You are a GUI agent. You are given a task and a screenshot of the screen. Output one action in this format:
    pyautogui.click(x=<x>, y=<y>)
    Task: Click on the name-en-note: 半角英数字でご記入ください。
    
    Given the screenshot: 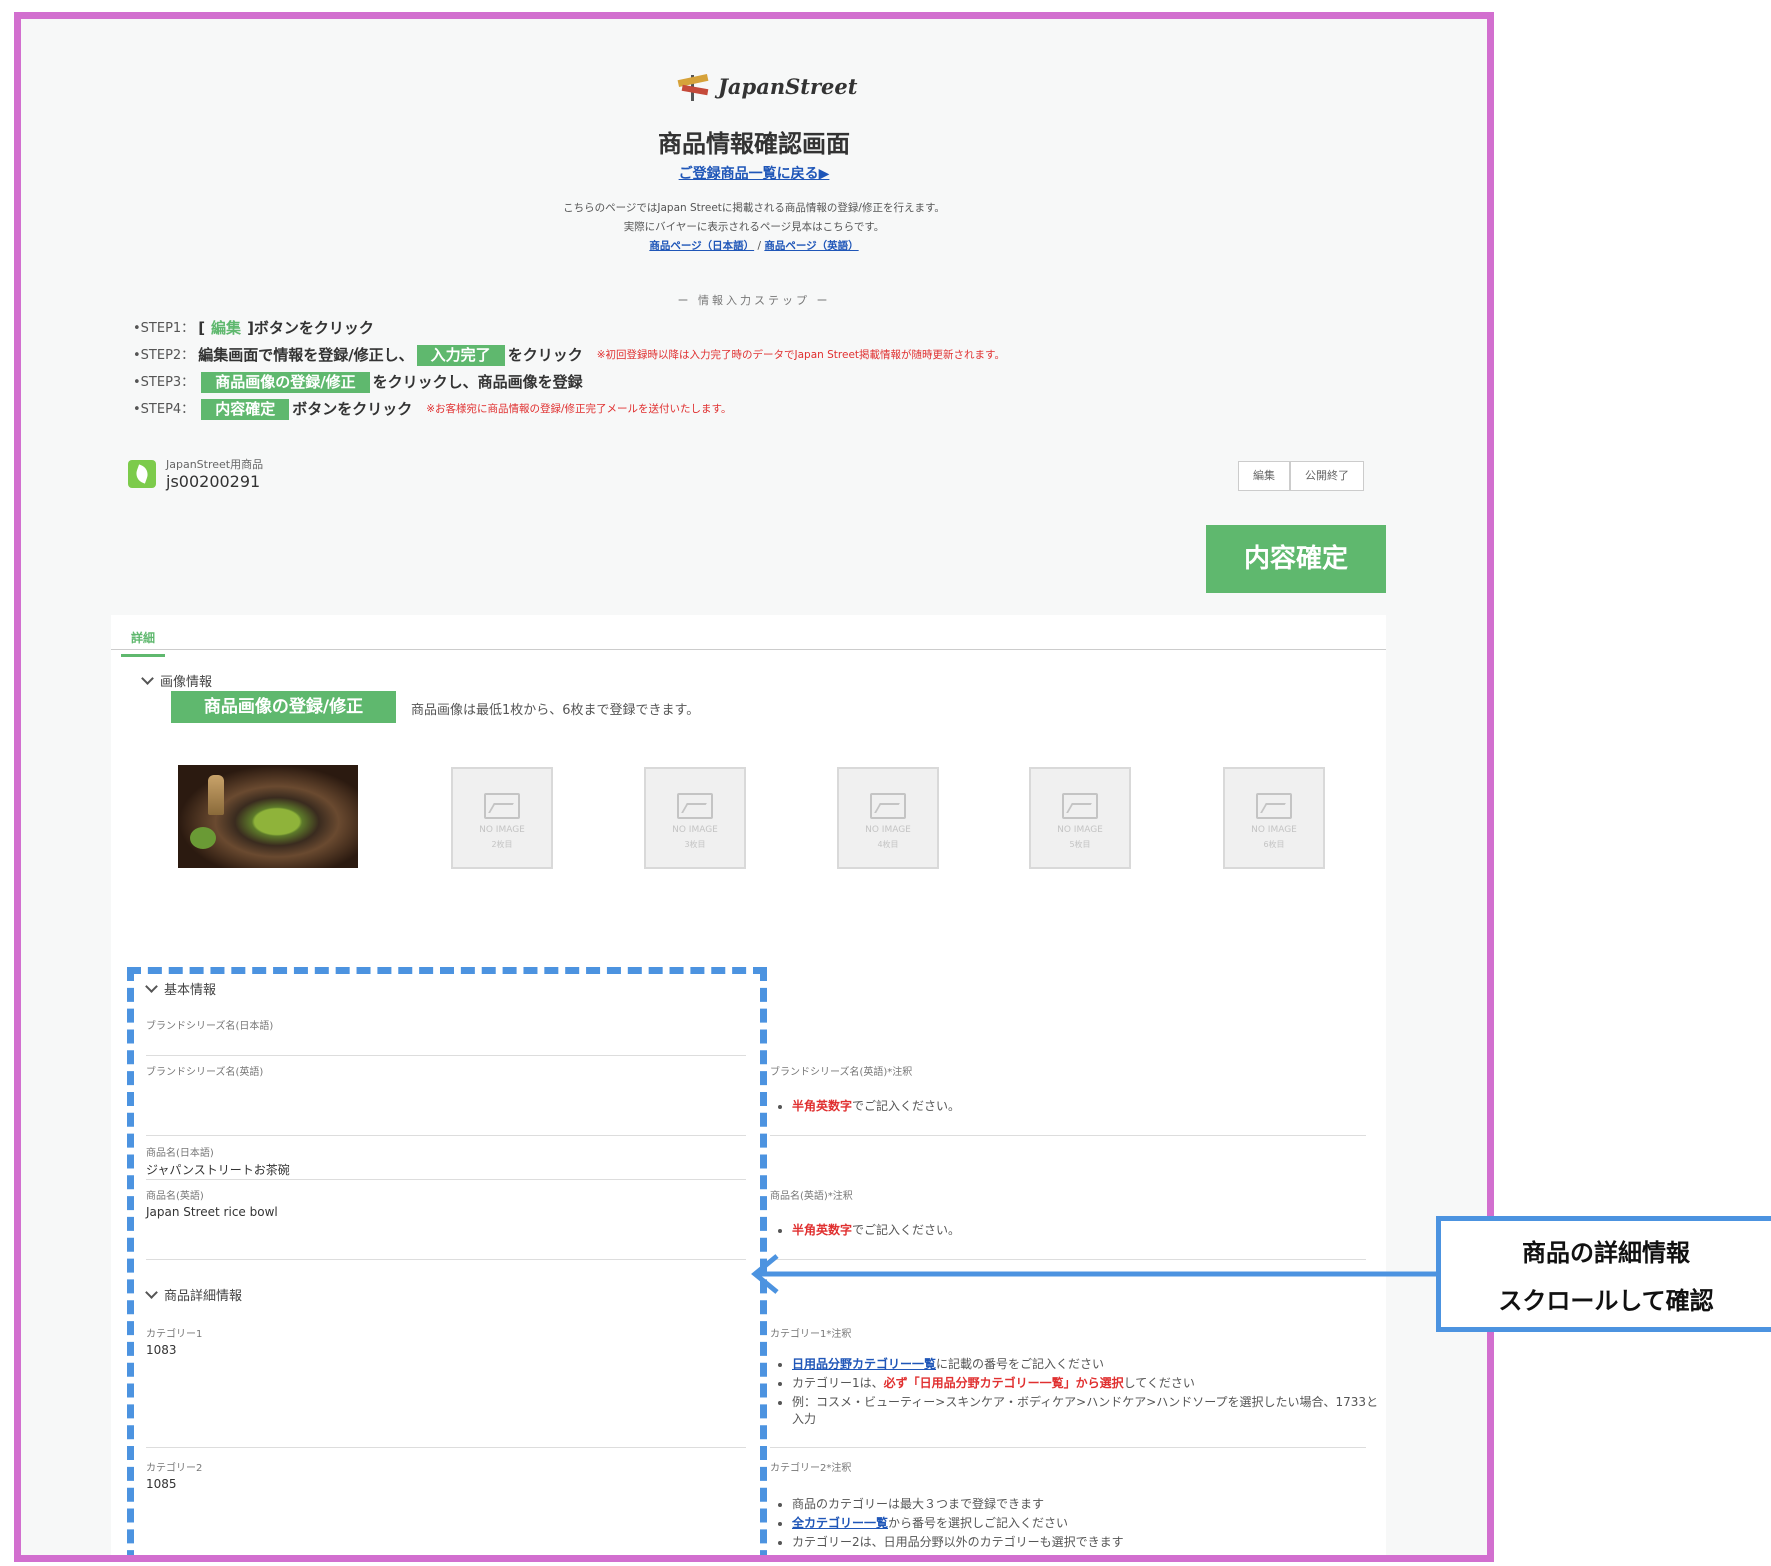 What is the action you would take?
    pyautogui.click(x=866, y=1229)
    